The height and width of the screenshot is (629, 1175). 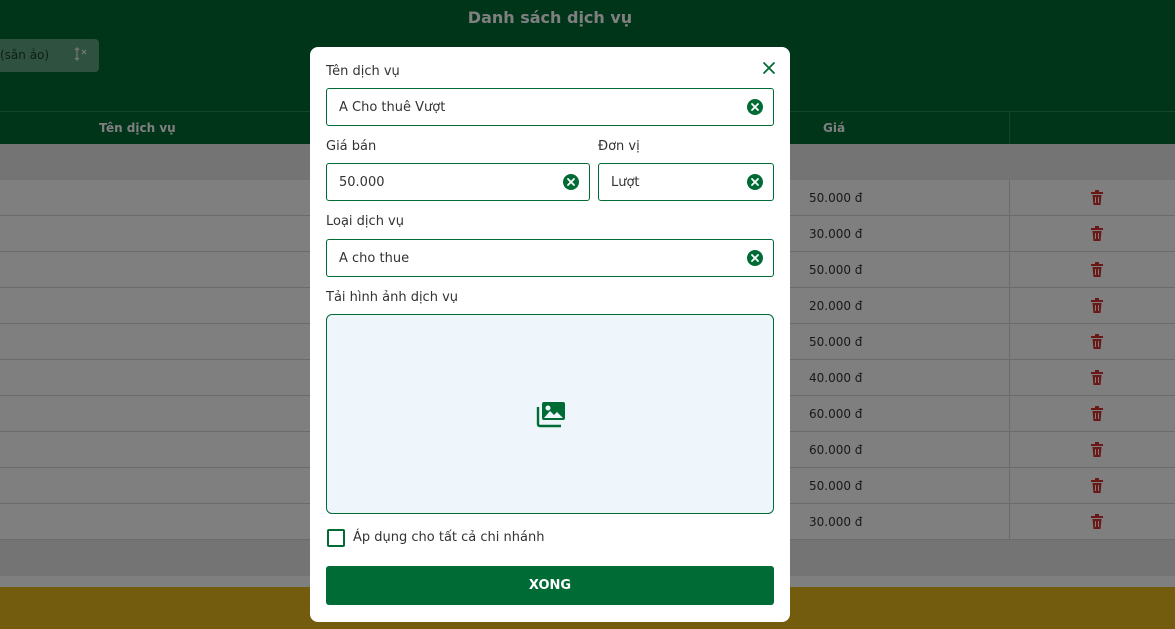 What do you see at coordinates (550, 585) in the screenshot?
I see `done-button: XONG` at bounding box center [550, 585].